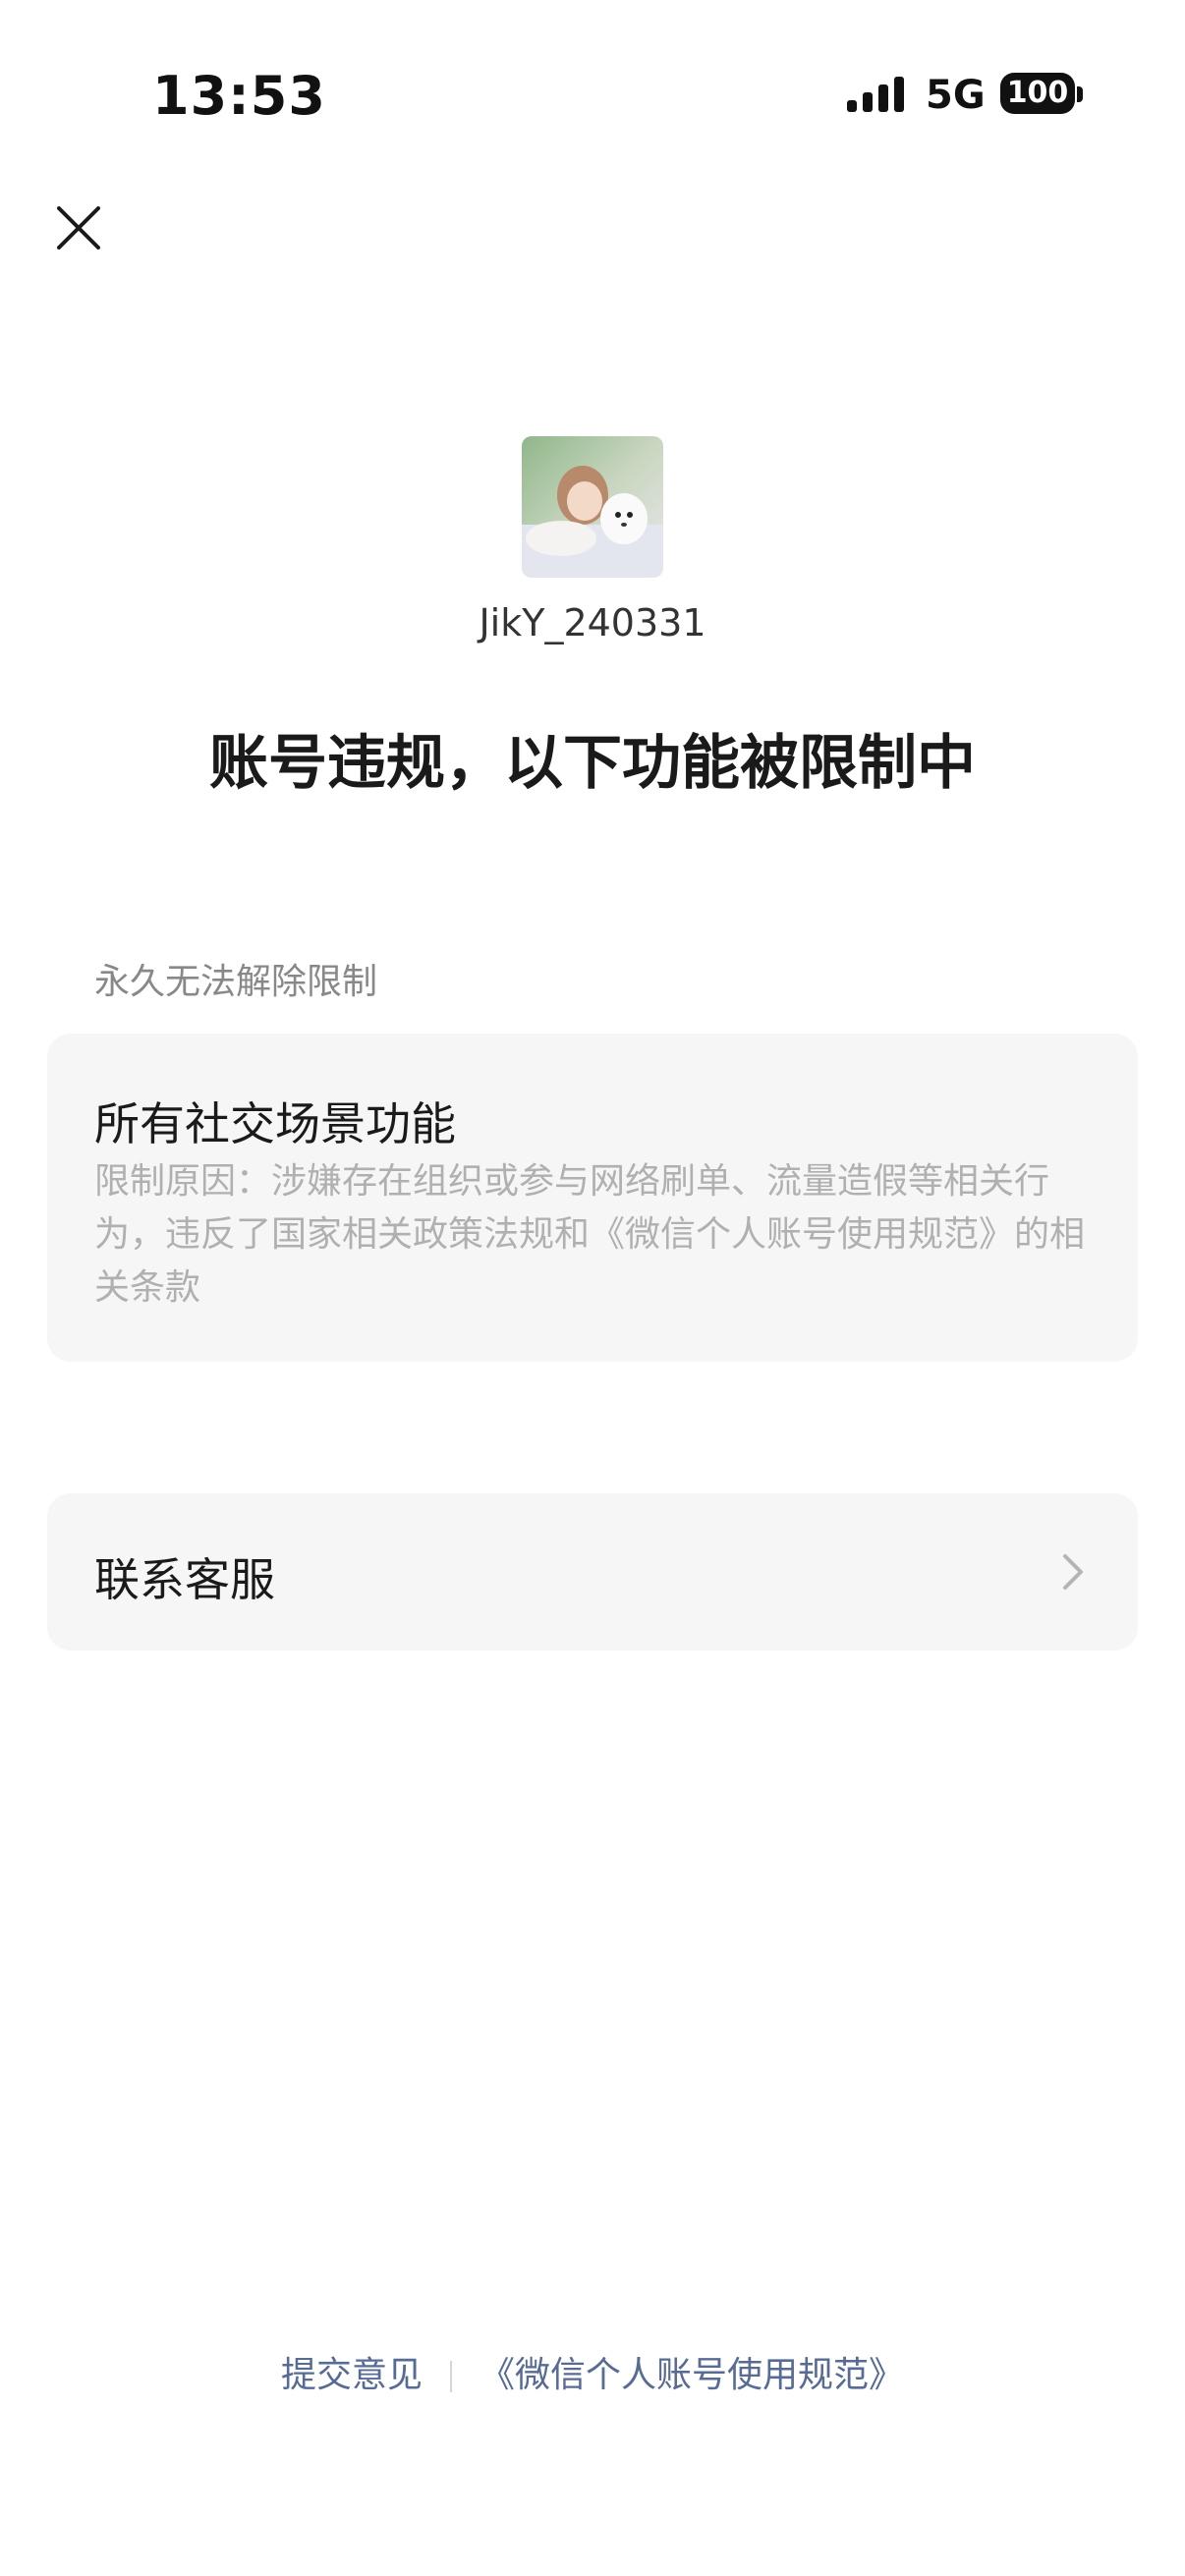 The height and width of the screenshot is (2576, 1185). Describe the element at coordinates (956, 95) in the screenshot. I see `network-type: 5G` at that location.